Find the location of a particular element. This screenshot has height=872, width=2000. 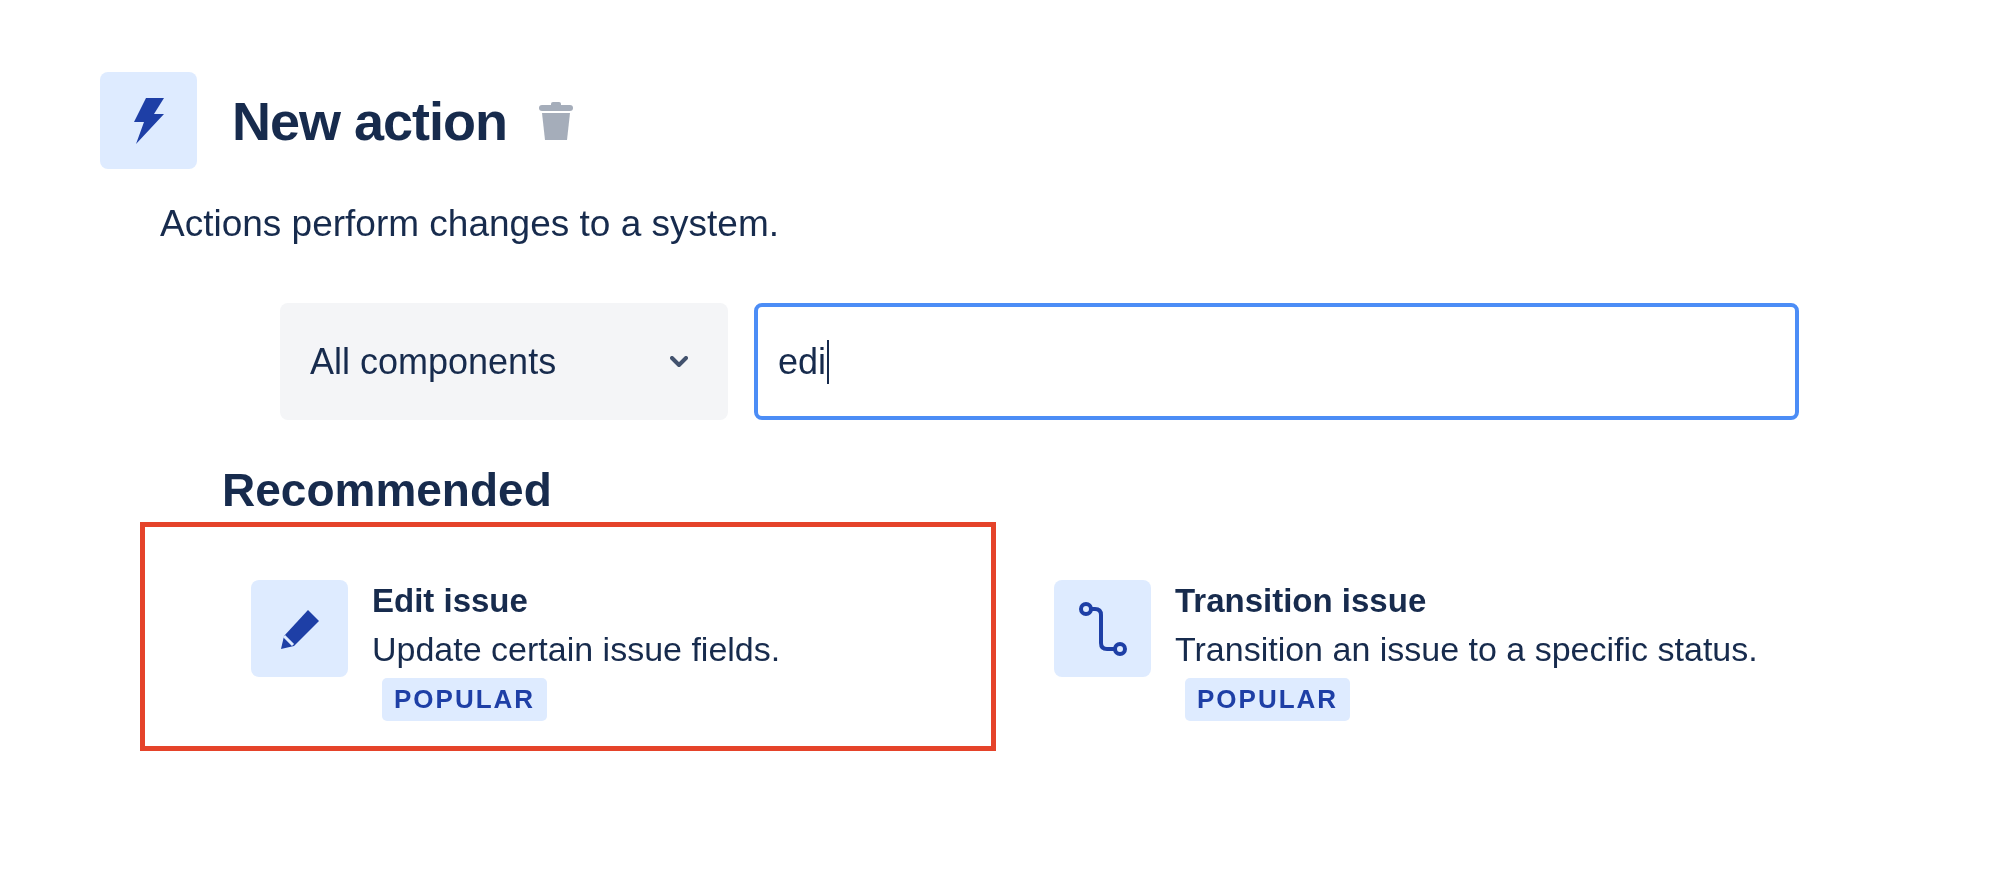

action-card-title: Edit issue is located at coordinates (450, 601).